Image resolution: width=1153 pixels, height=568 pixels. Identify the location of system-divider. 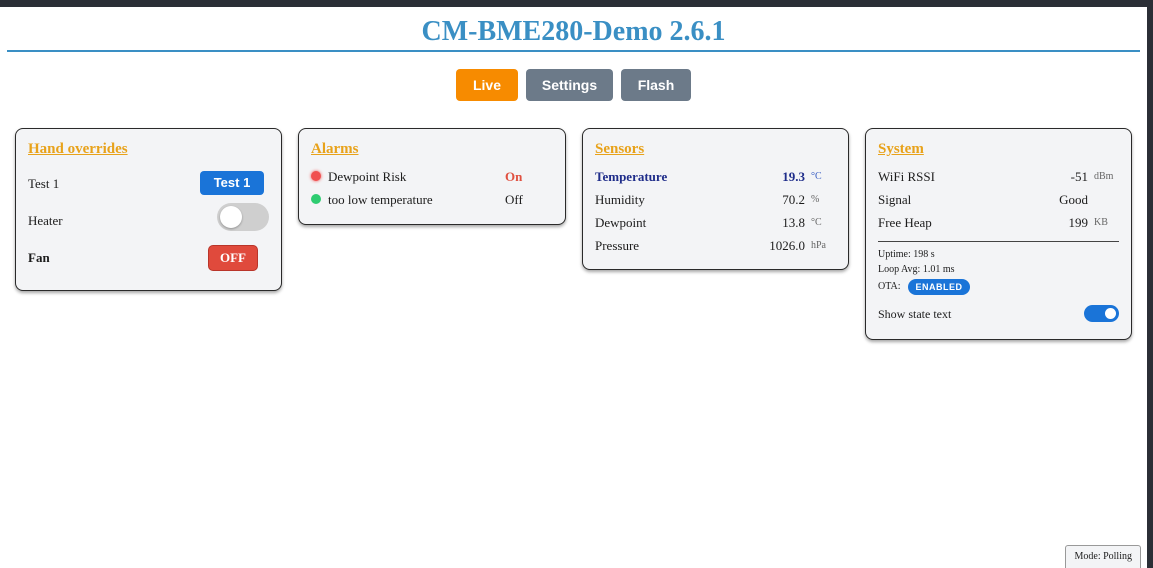
(998, 241).